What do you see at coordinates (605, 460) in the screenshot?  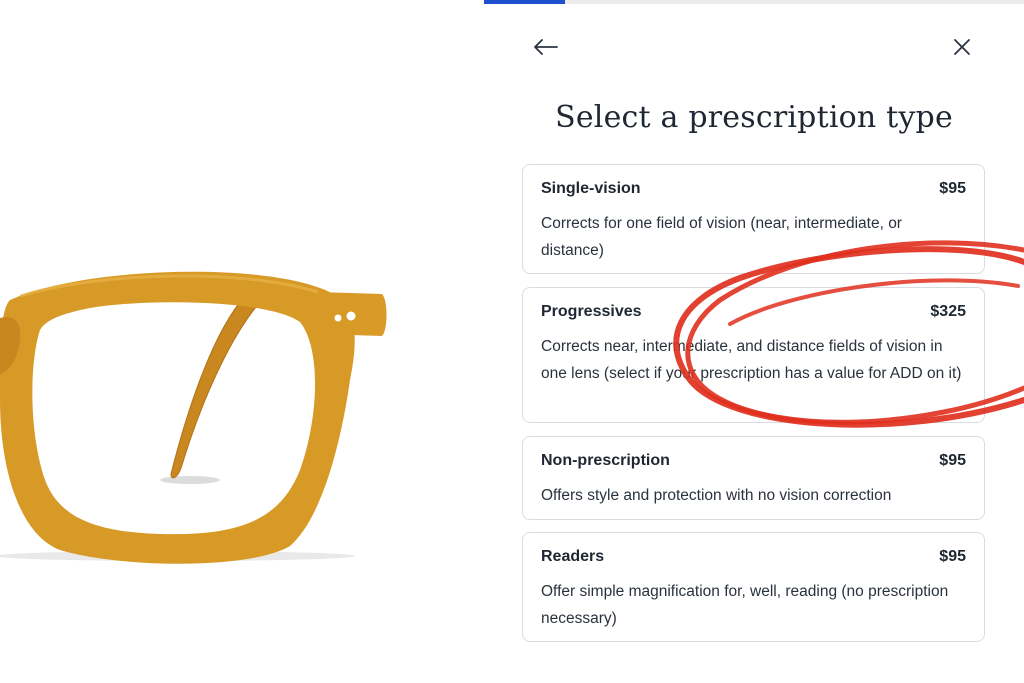 I see `option-name: Non-prescription` at bounding box center [605, 460].